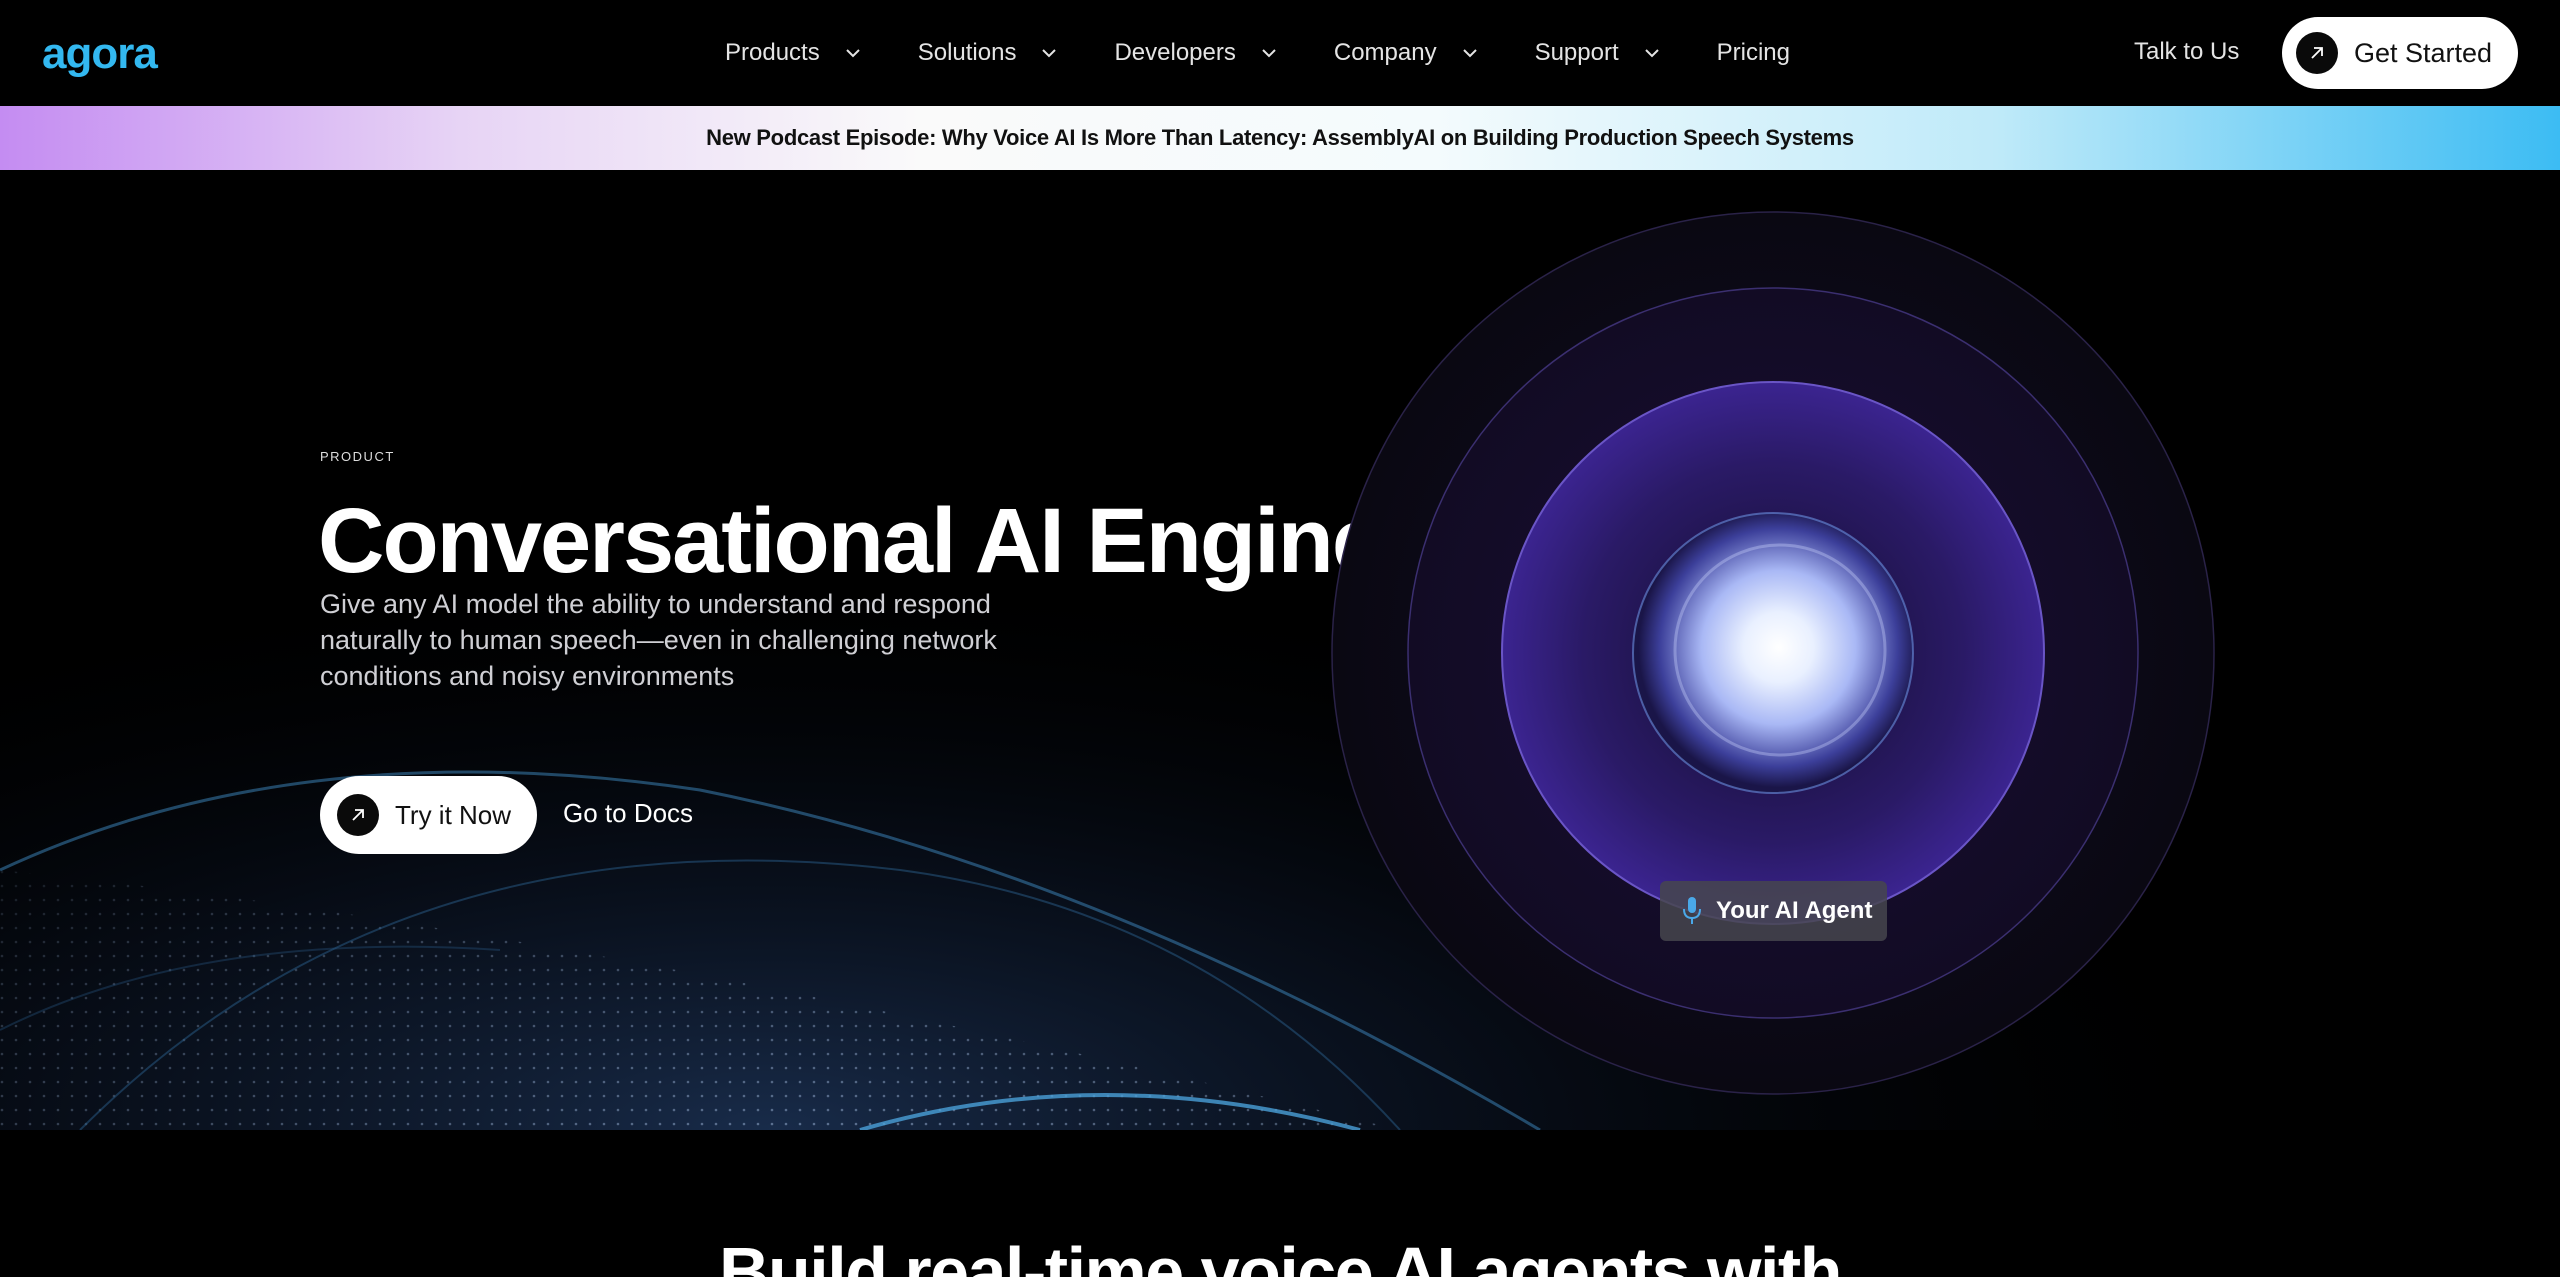 Image resolution: width=2560 pixels, height=1277 pixels. What do you see at coordinates (1175, 52) in the screenshot?
I see `nav-item-label: Developers` at bounding box center [1175, 52].